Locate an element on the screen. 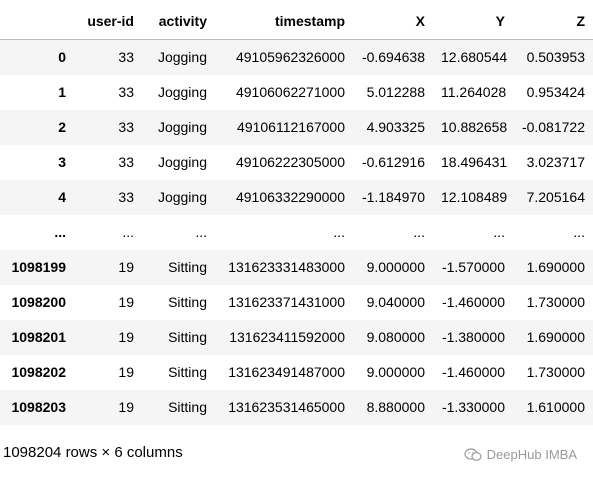 Image resolution: width=593 pixels, height=483 pixels. cell-timestamp: 131623491487000 is located at coordinates (286, 372).